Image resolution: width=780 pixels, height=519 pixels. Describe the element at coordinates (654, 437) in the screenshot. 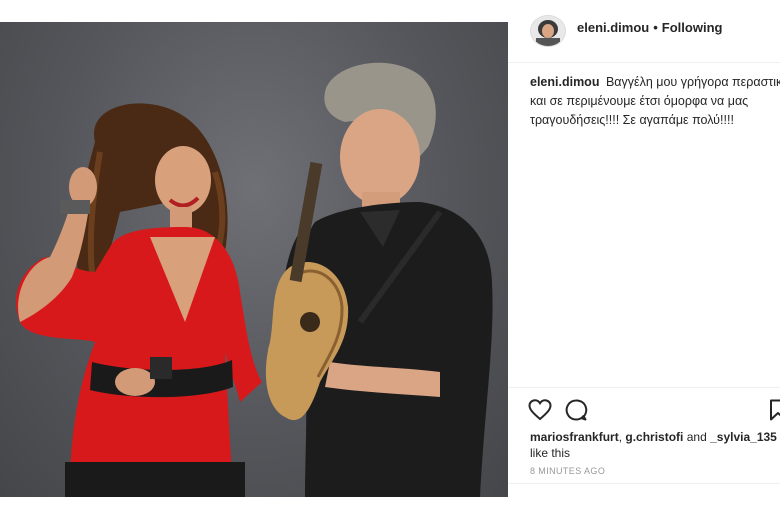

I see `liker-2: g.christofi` at that location.